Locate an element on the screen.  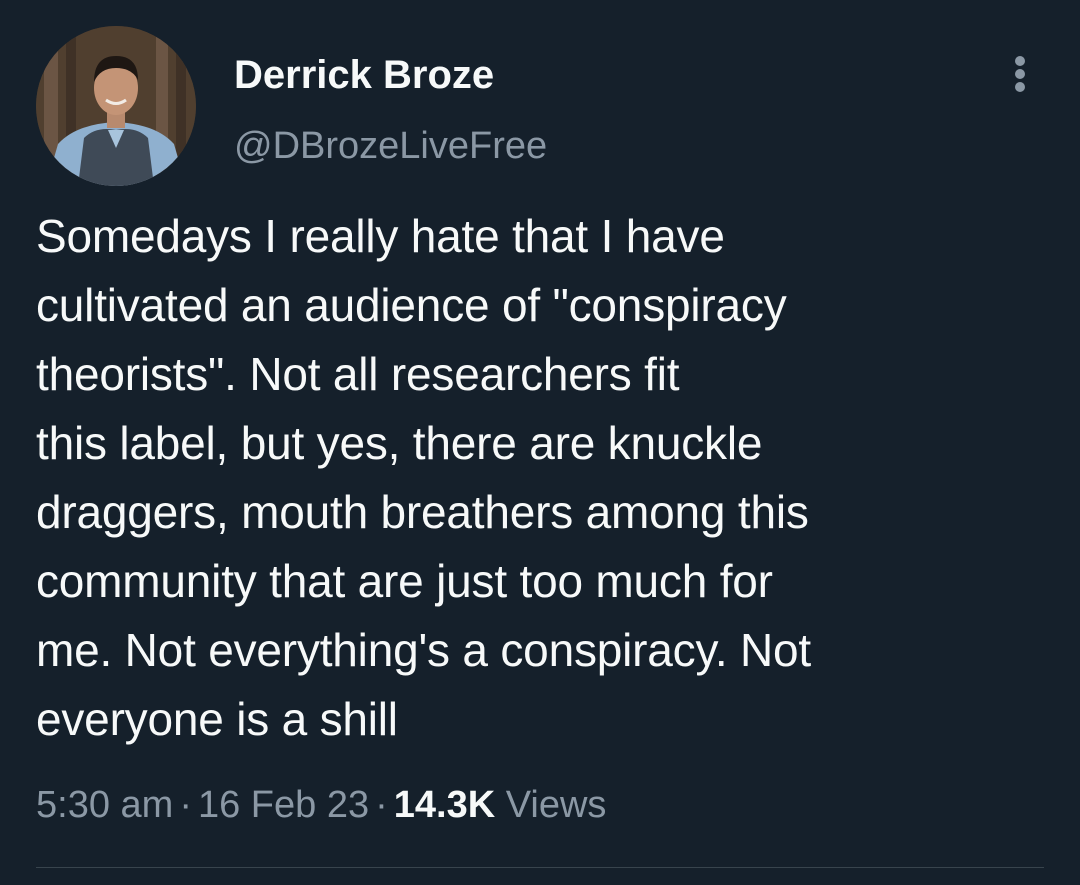
author-handle: @DBrozeLiveFree is located at coordinates (390, 146).